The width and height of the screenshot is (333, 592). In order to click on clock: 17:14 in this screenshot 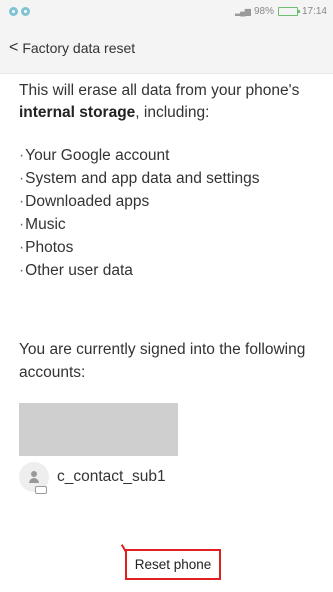, I will do `click(314, 11)`.